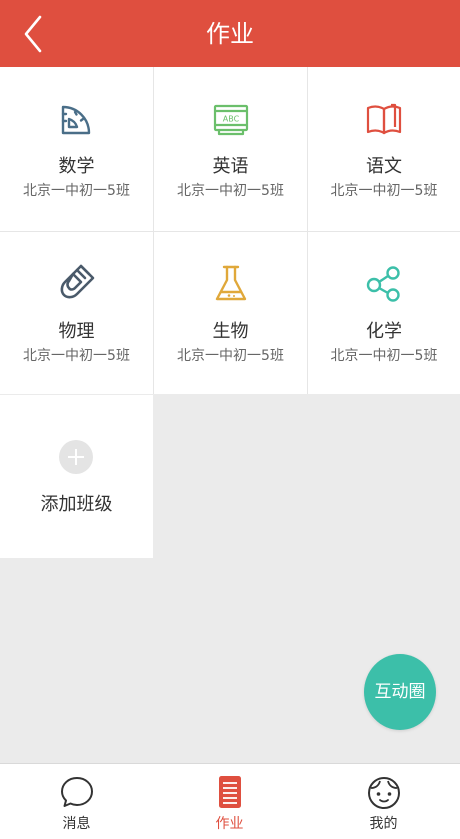 Image resolution: width=460 pixels, height=839 pixels. Describe the element at coordinates (229, 824) in the screenshot. I see `tab-label: 作业` at that location.